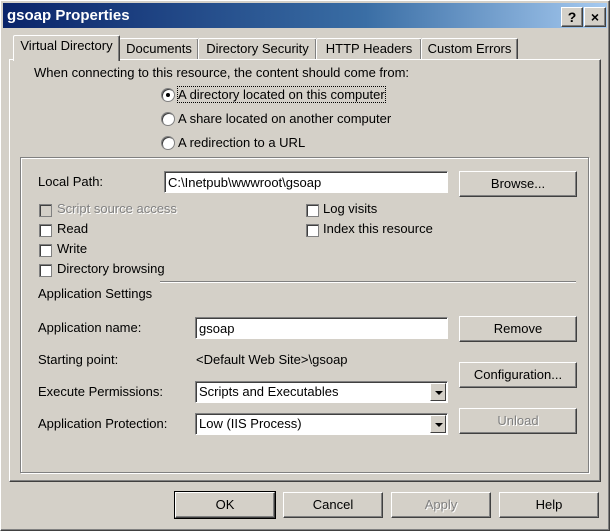 The height and width of the screenshot is (531, 610). What do you see at coordinates (168, 143) in the screenshot?
I see `radio-url-redirection` at bounding box center [168, 143].